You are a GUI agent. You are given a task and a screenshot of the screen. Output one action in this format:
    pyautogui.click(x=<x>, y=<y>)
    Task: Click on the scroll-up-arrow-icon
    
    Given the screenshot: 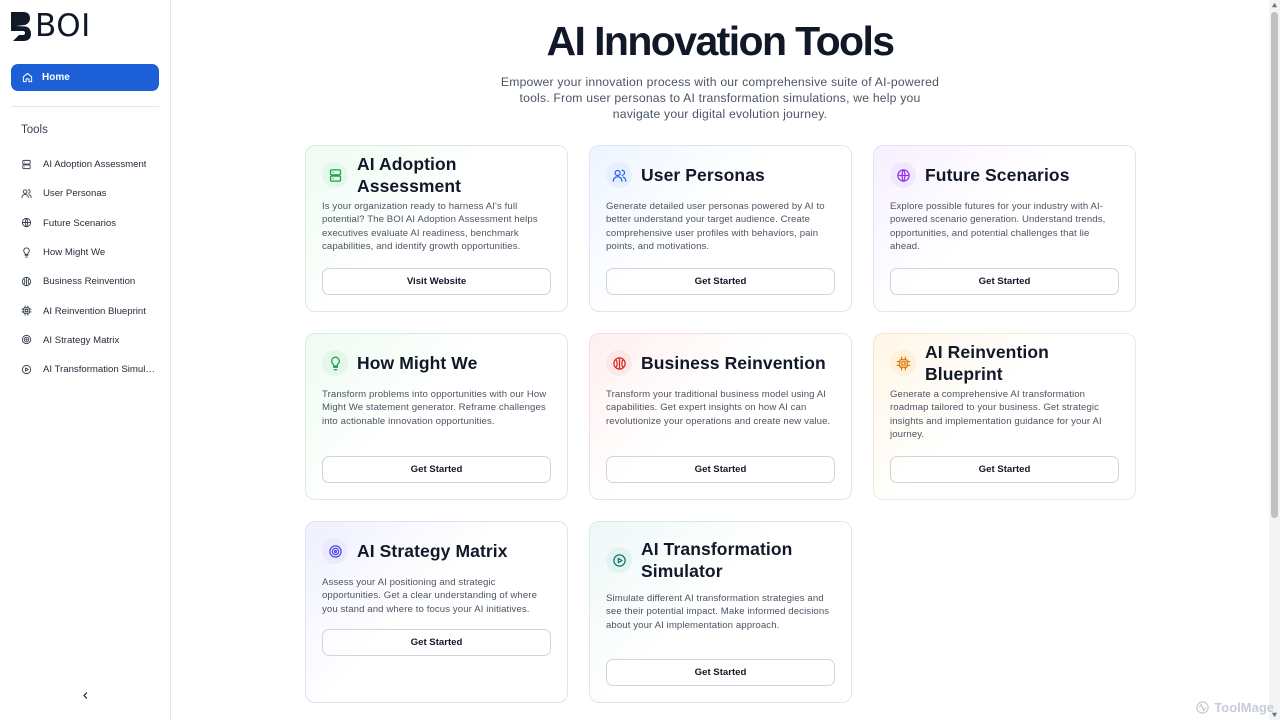 What is the action you would take?
    pyautogui.click(x=1274, y=5)
    